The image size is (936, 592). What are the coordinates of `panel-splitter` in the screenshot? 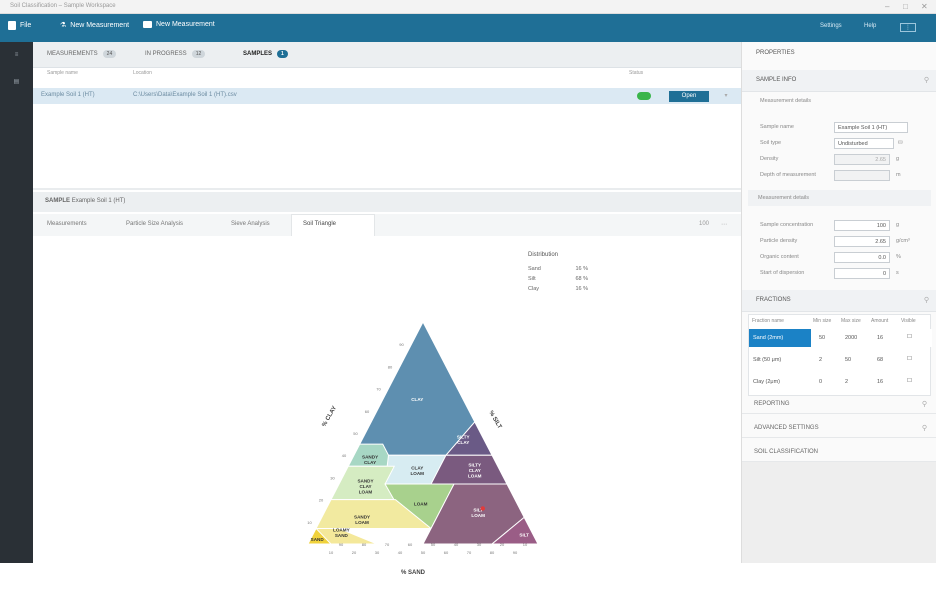 It's located at (387, 189).